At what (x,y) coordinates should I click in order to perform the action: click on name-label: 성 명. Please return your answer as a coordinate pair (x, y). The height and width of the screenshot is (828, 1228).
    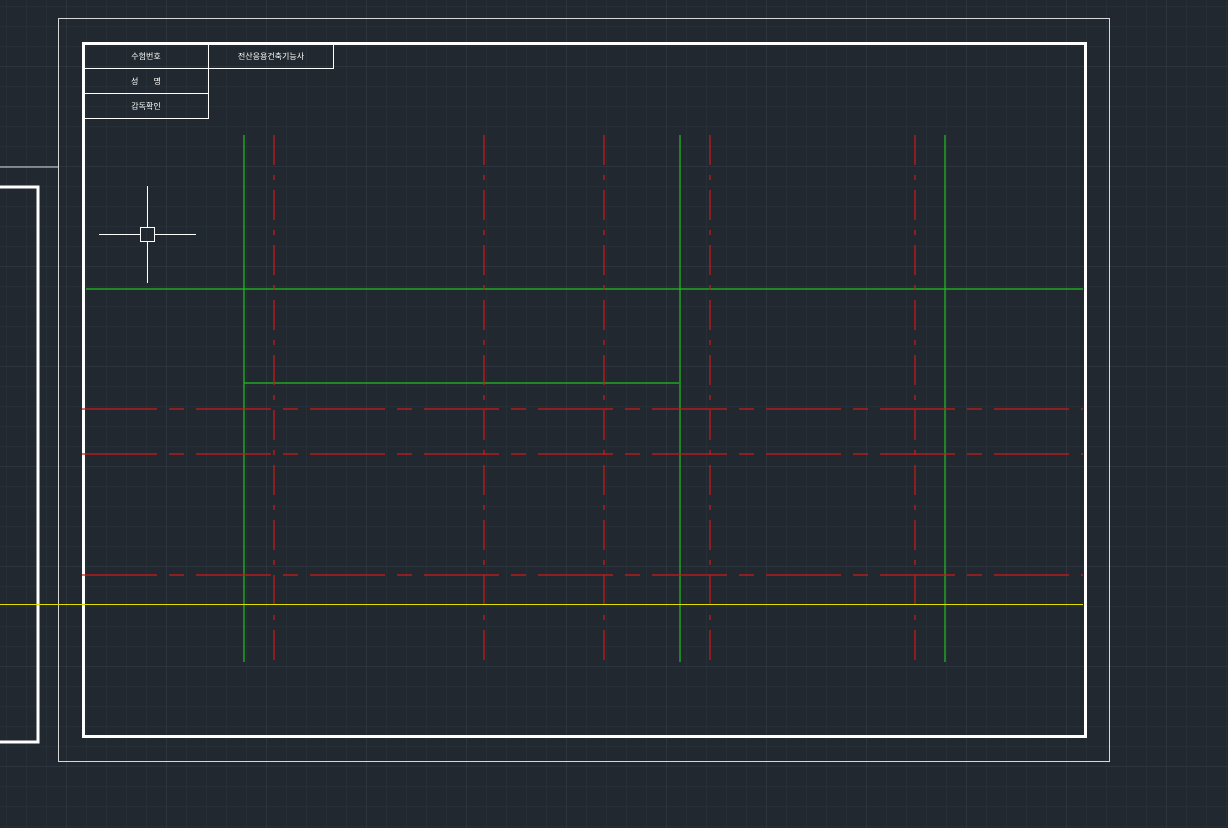
    Looking at the image, I should click on (146, 81).